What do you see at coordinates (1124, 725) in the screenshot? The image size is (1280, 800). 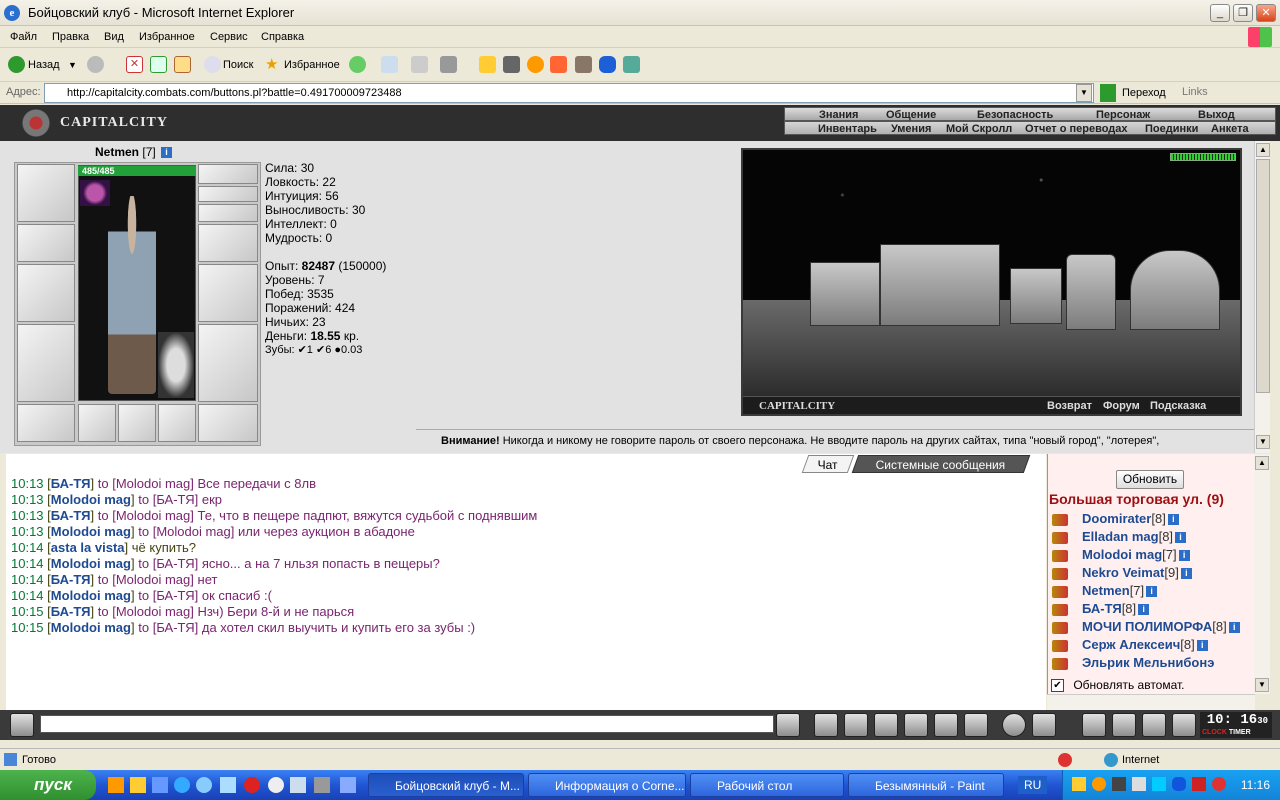 I see `gift-icon` at bounding box center [1124, 725].